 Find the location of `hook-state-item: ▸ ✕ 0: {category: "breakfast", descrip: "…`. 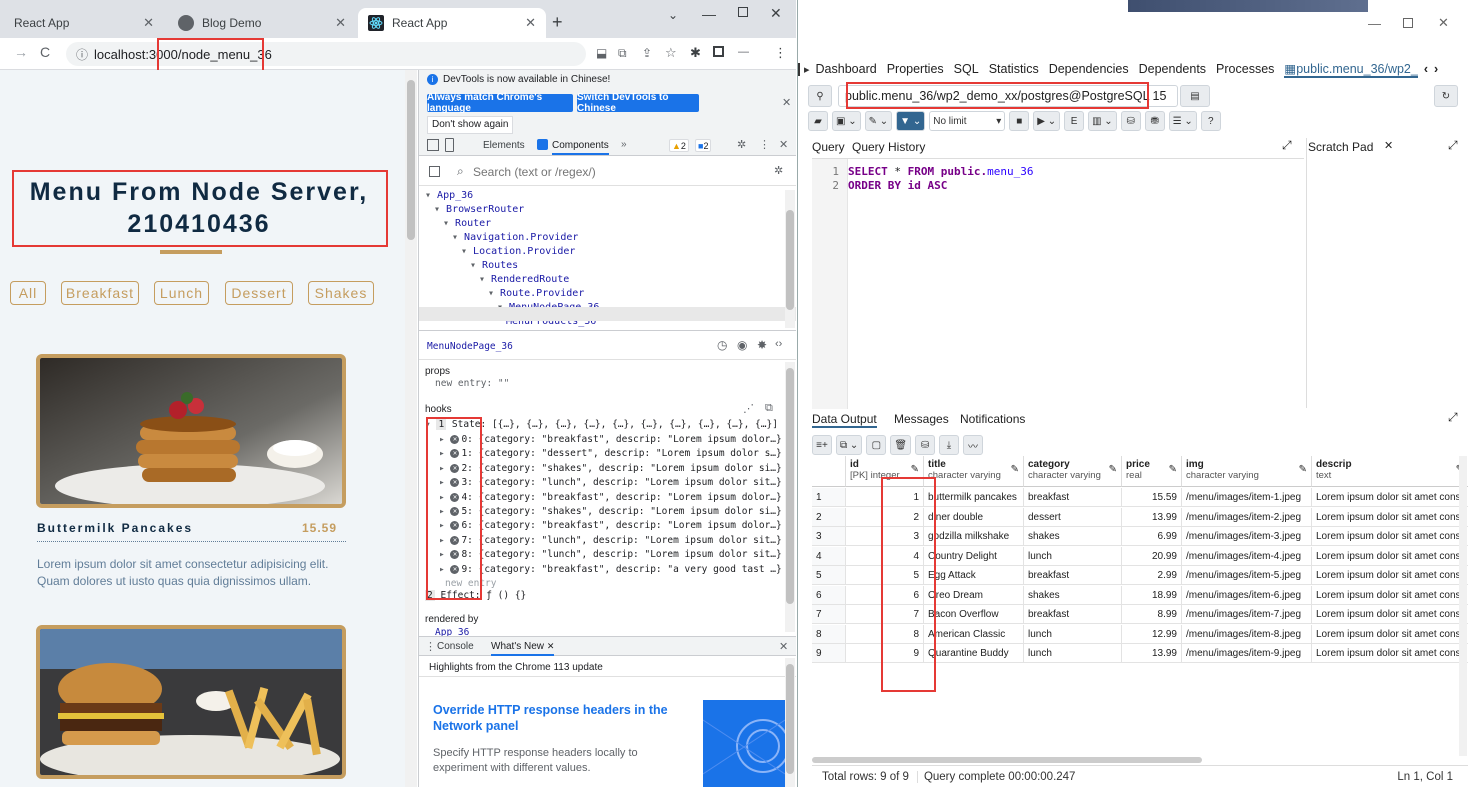

hook-state-item: ▸ ✕ 0: {category: "breakfast", descrip: "… is located at coordinates (610, 439).